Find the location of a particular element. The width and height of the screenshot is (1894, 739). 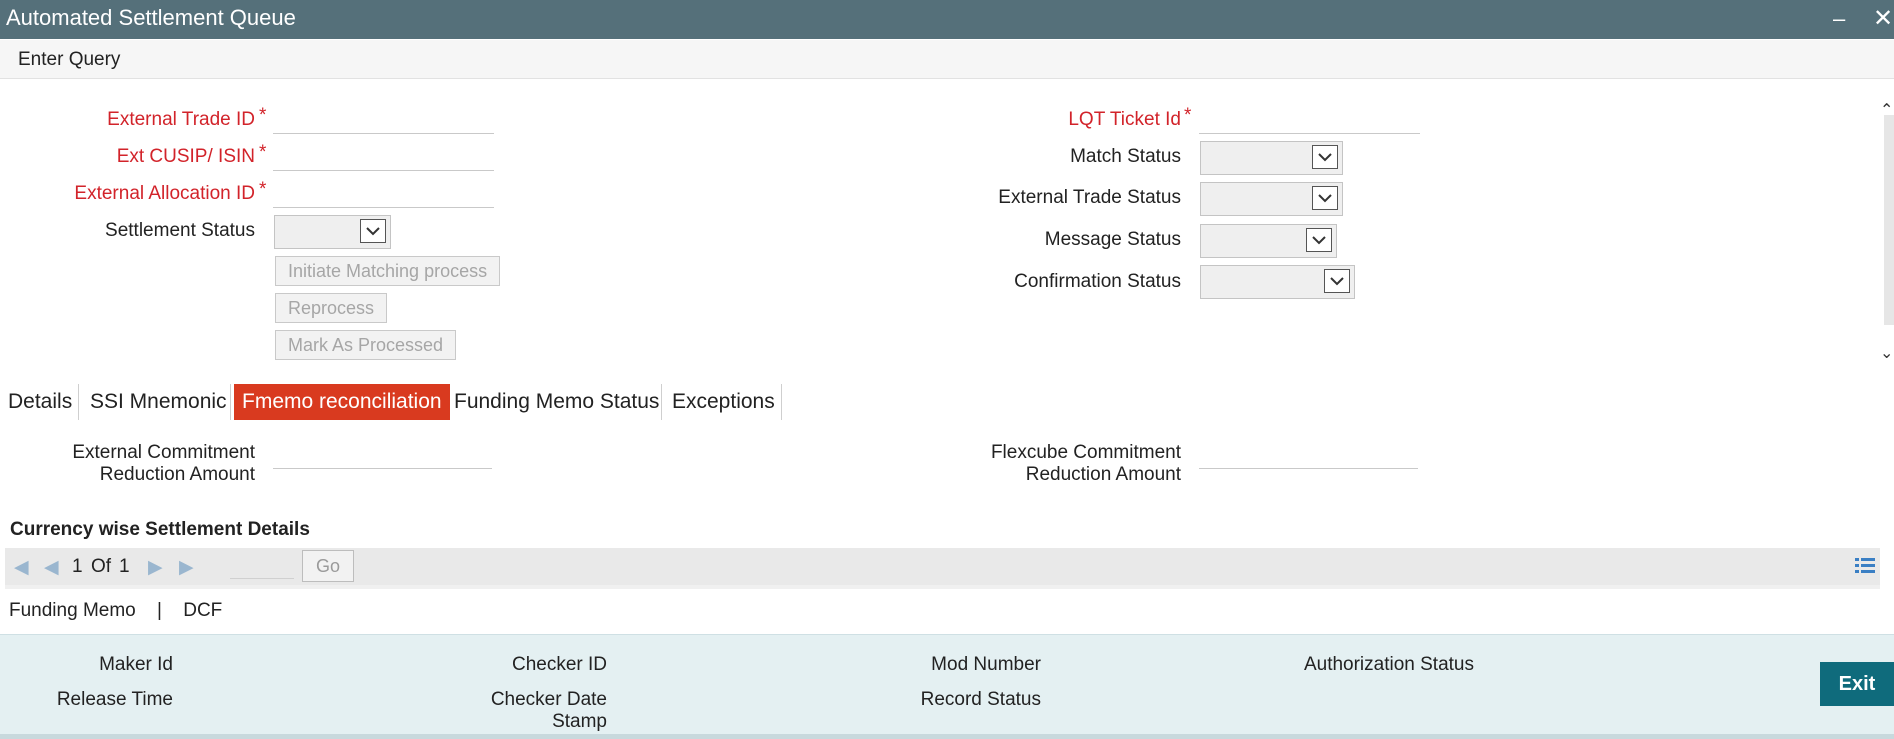

last-page-icon: ▶ is located at coordinates (186, 567).